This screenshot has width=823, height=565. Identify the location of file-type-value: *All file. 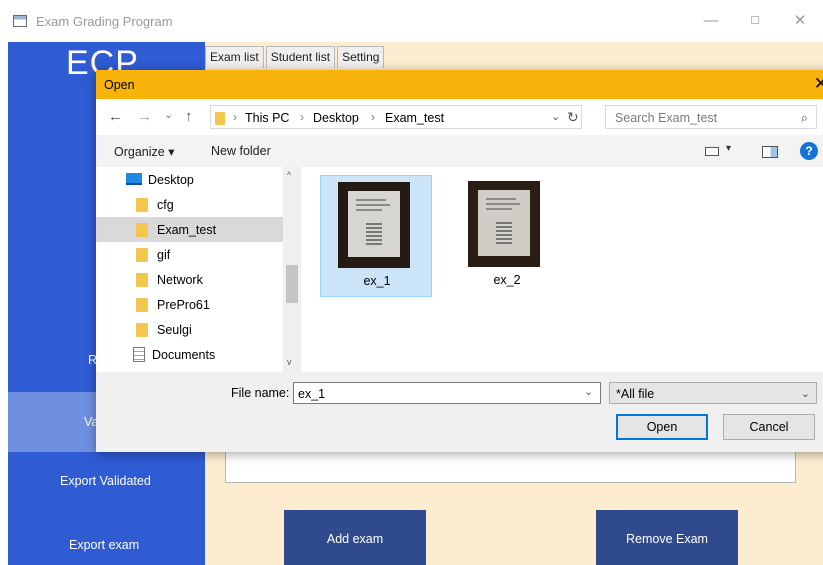
(635, 394).